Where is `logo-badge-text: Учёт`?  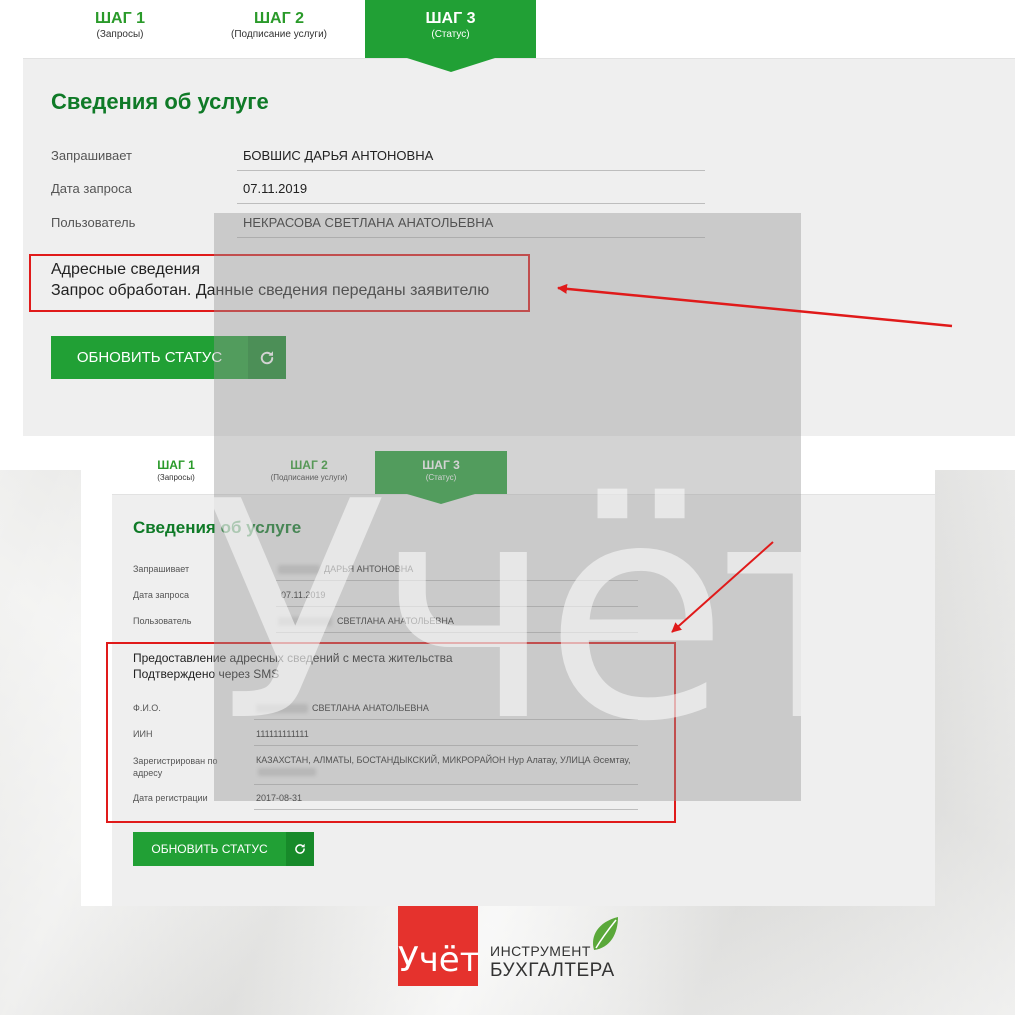
logo-badge-text: Учёт is located at coordinates (439, 960).